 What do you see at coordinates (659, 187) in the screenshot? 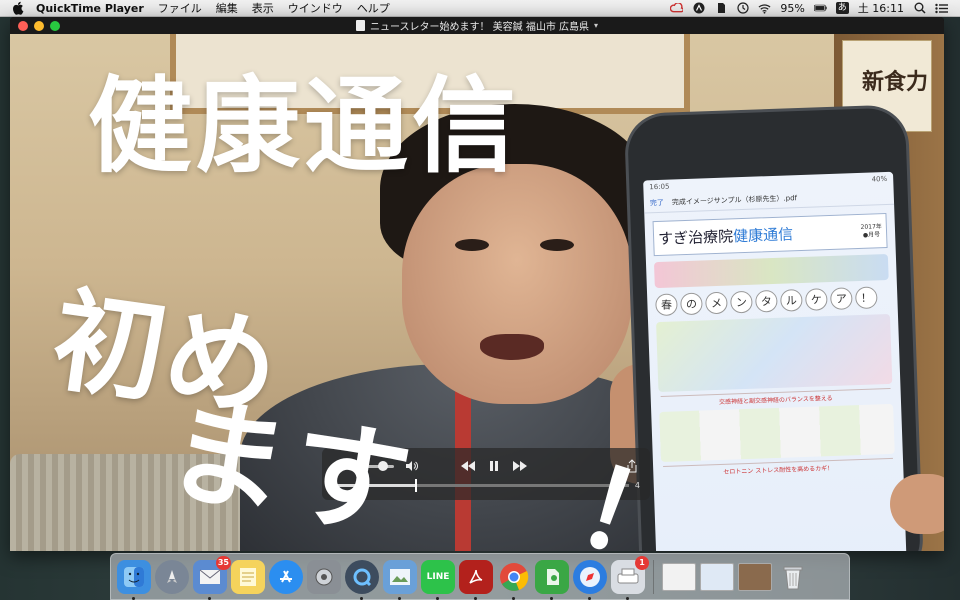
I see `phone-status-time: 16:05` at bounding box center [659, 187].